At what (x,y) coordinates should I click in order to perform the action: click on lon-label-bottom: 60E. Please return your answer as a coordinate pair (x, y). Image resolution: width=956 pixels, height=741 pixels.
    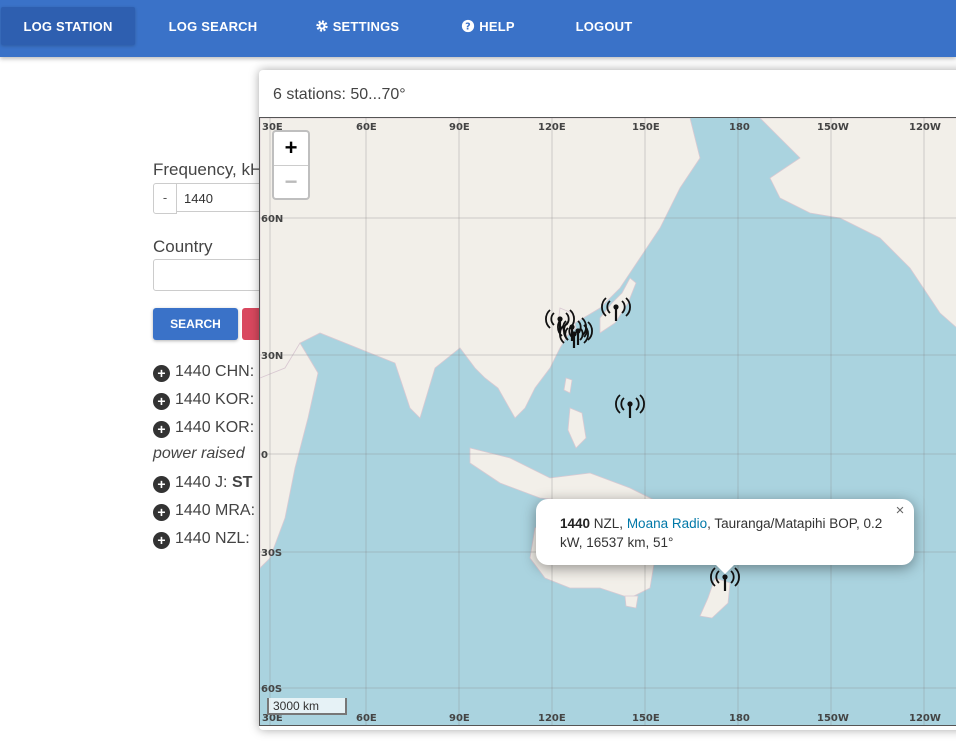
    Looking at the image, I should click on (366, 718).